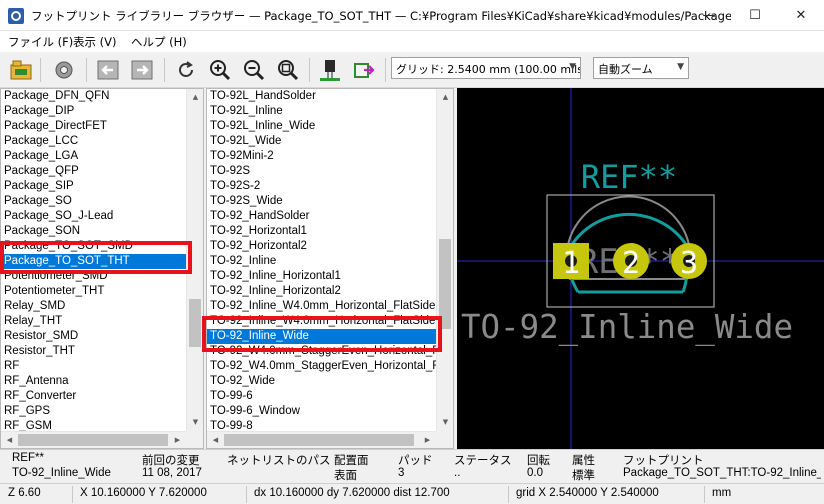  I want to click on library-list-item: RF_Antenna, so click(93, 381).